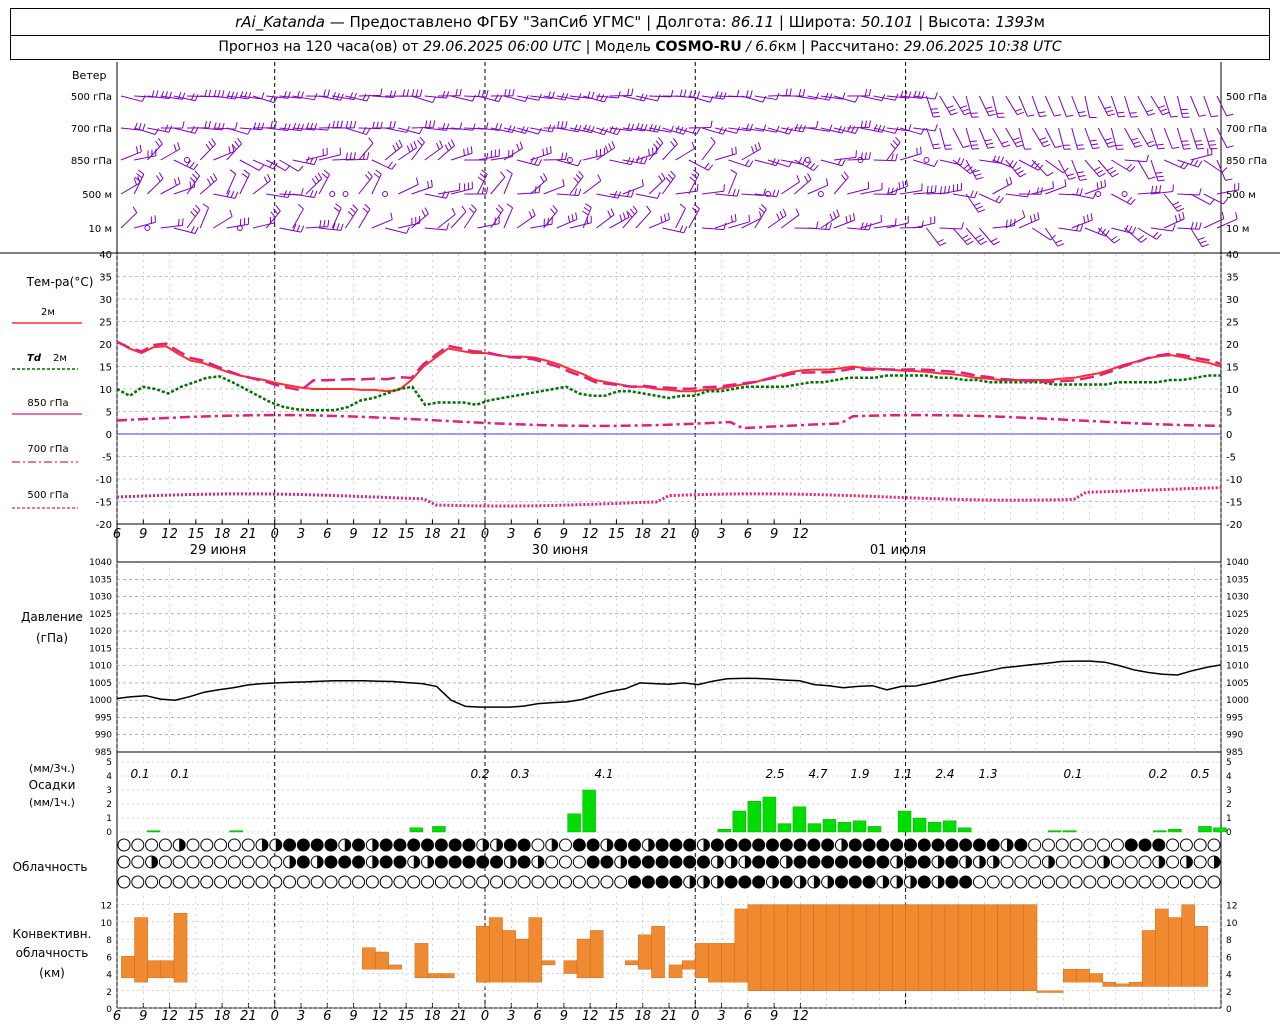 This screenshot has width=1280, height=1024. Describe the element at coordinates (439, 829) in the screenshot. I see `precip-bar` at that location.